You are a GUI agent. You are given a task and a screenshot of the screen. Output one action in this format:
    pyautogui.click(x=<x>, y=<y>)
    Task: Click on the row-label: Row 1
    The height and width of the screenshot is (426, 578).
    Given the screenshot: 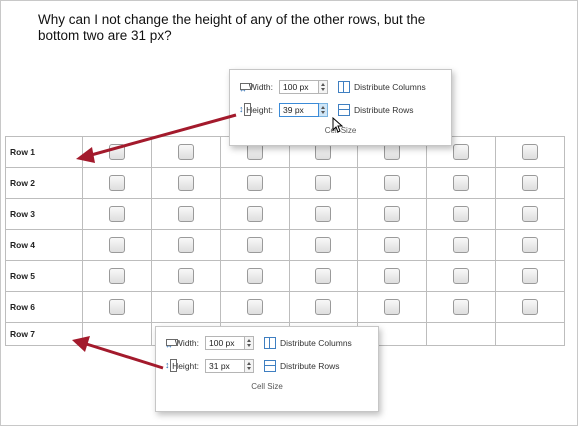 What is the action you would take?
    pyautogui.click(x=44, y=152)
    